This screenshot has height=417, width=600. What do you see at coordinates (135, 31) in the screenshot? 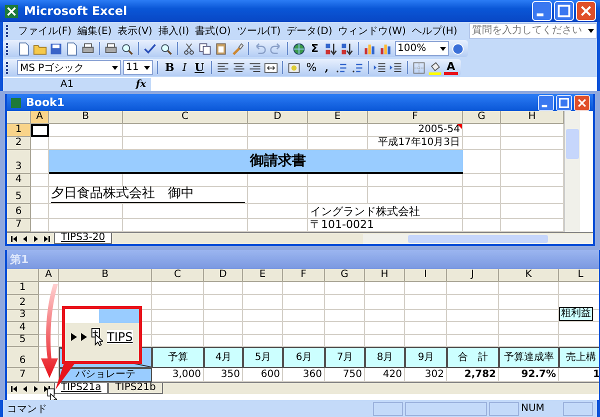
I see `menu-item: 表示(V)` at bounding box center [135, 31].